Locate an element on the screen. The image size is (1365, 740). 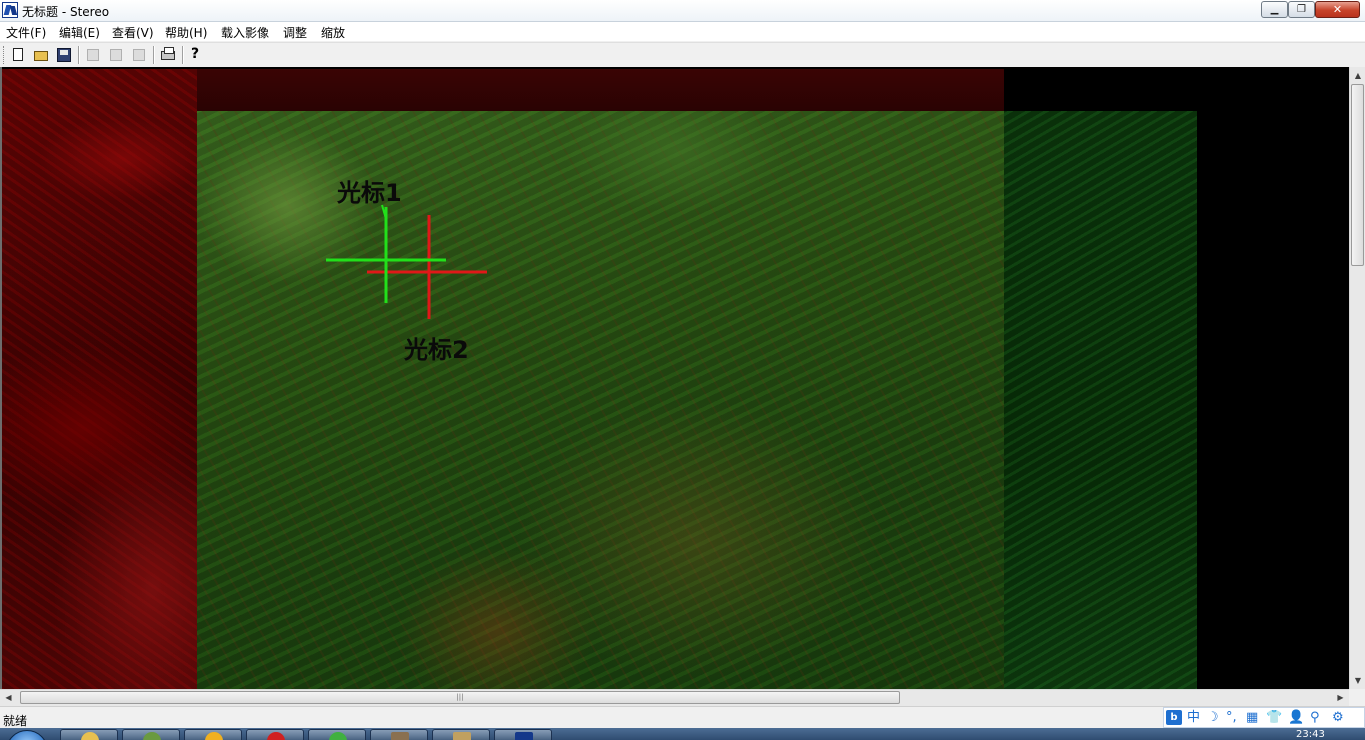
taskbar-button-media is located at coordinates (151, 734).